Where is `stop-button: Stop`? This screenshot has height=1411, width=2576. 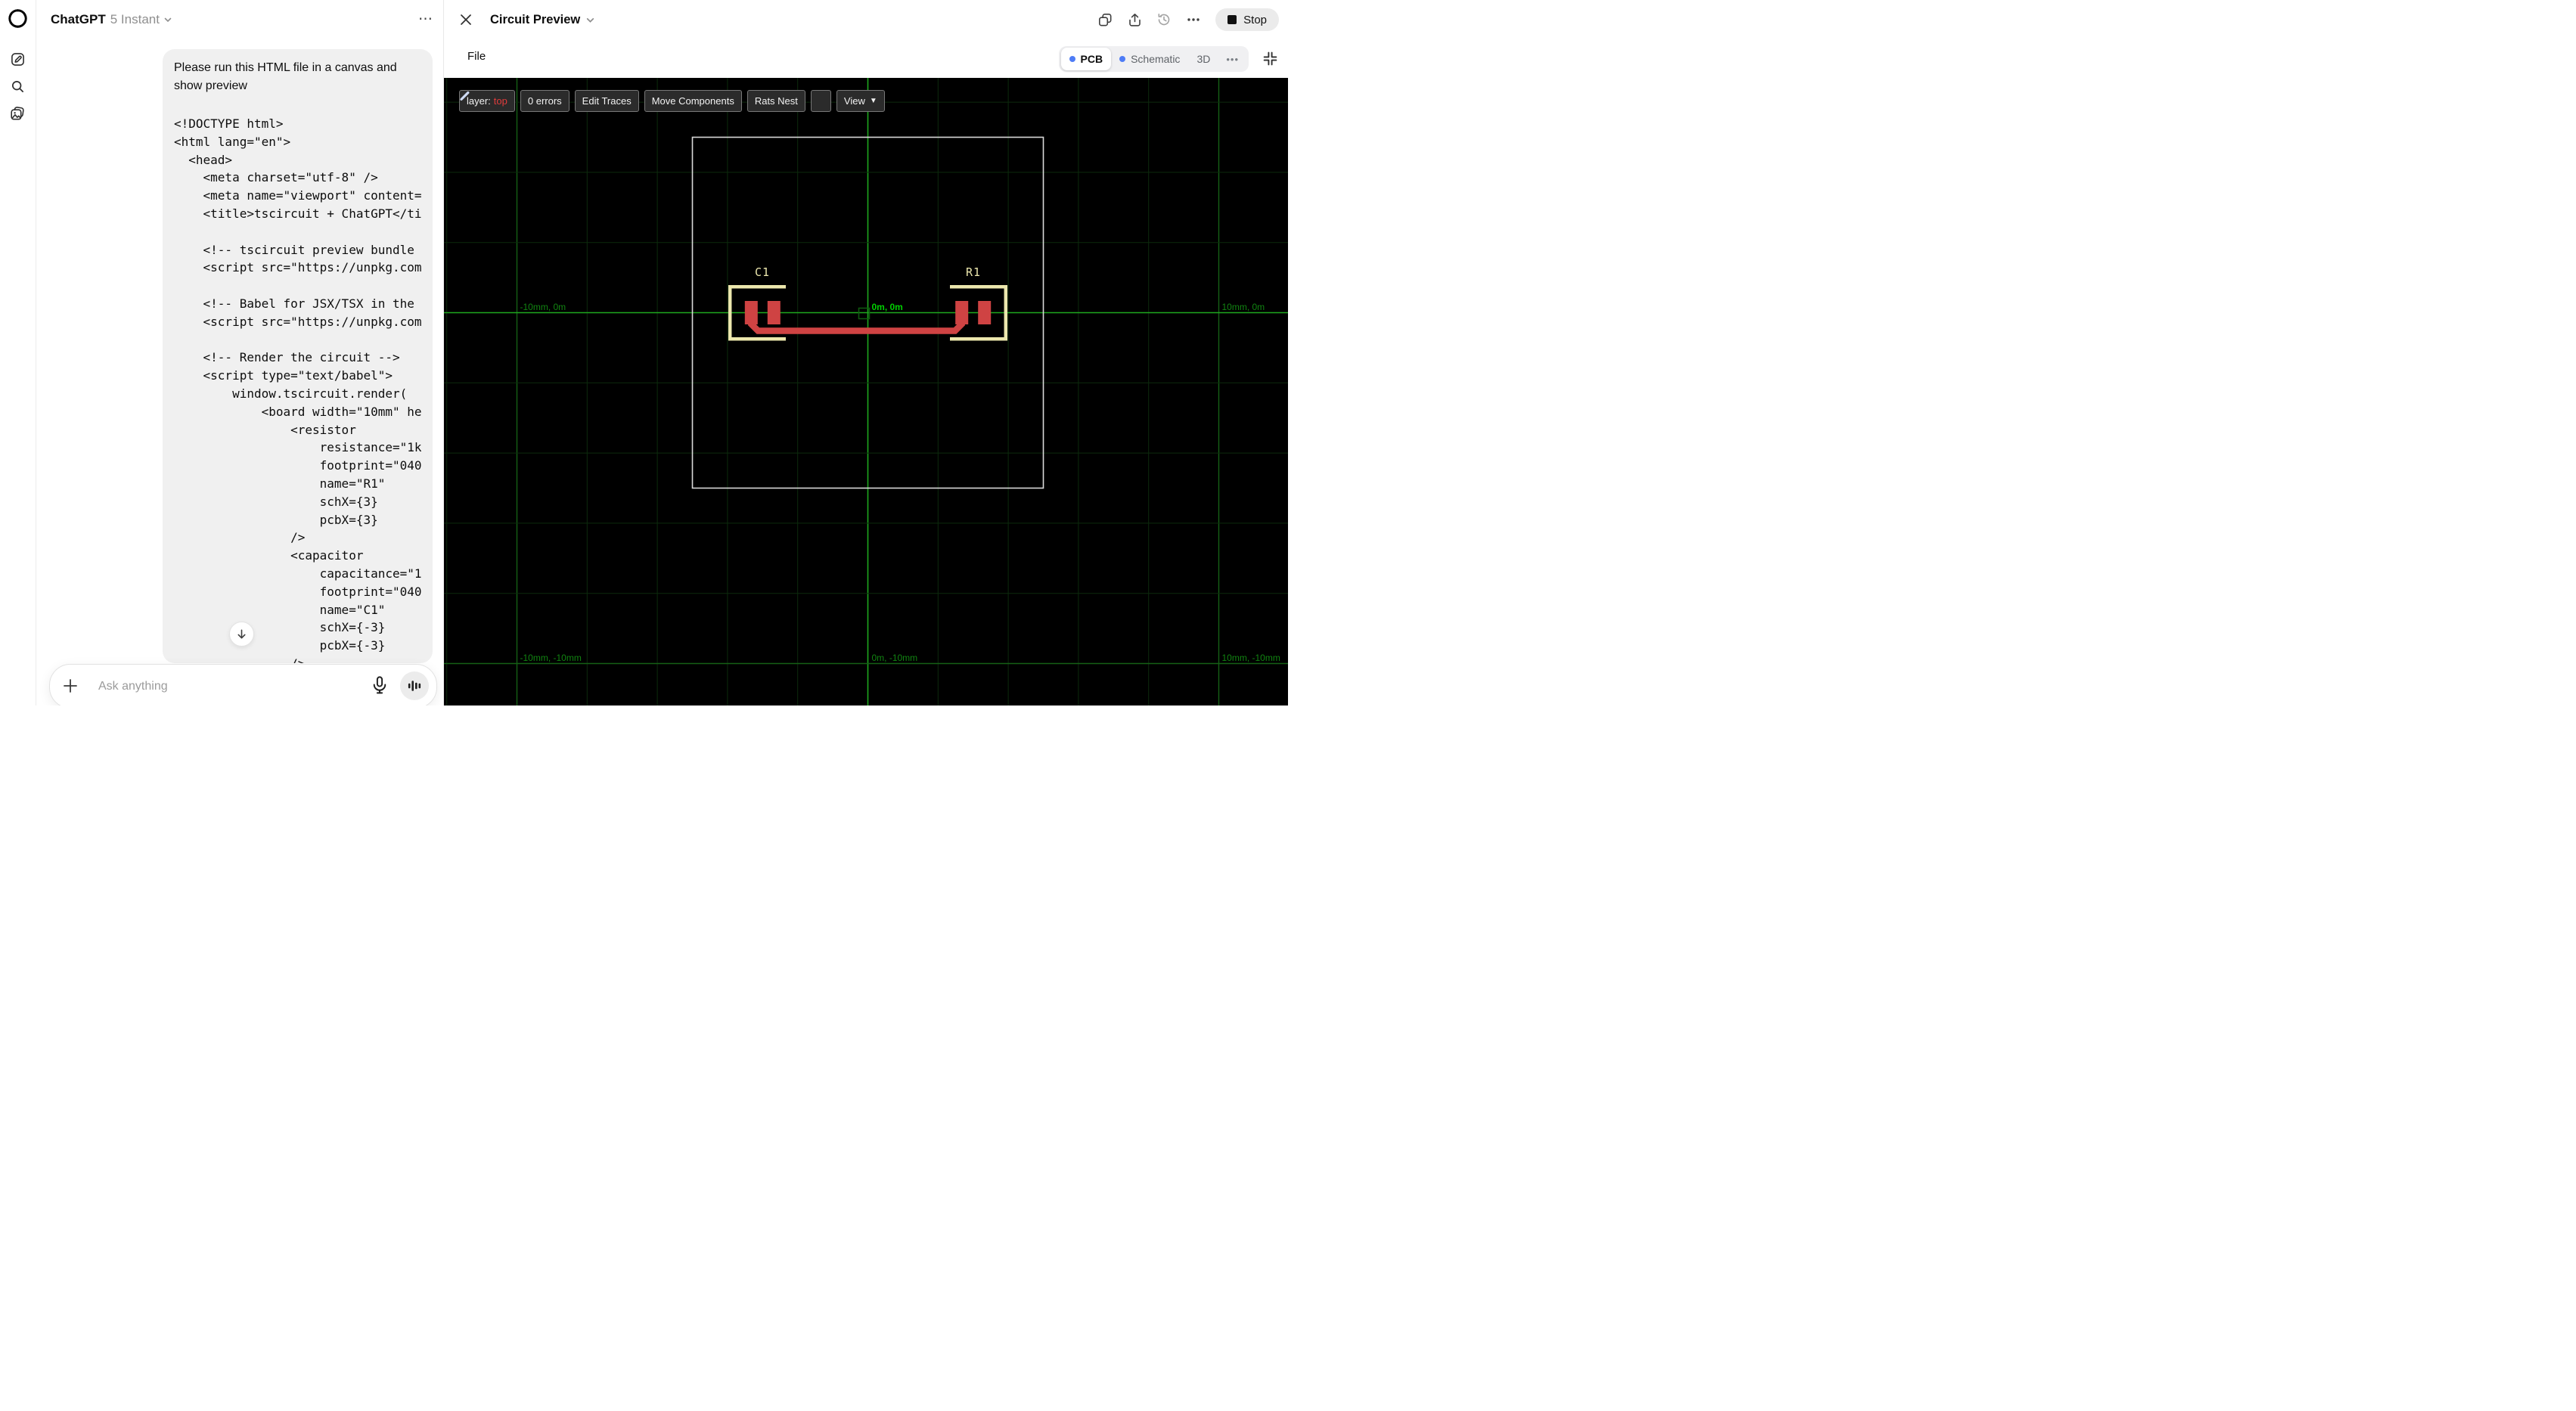
stop-button: Stop is located at coordinates (1247, 19).